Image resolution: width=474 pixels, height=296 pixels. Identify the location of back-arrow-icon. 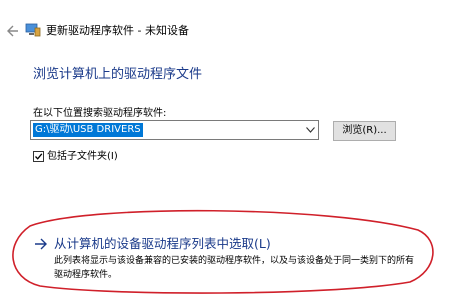
(13, 31).